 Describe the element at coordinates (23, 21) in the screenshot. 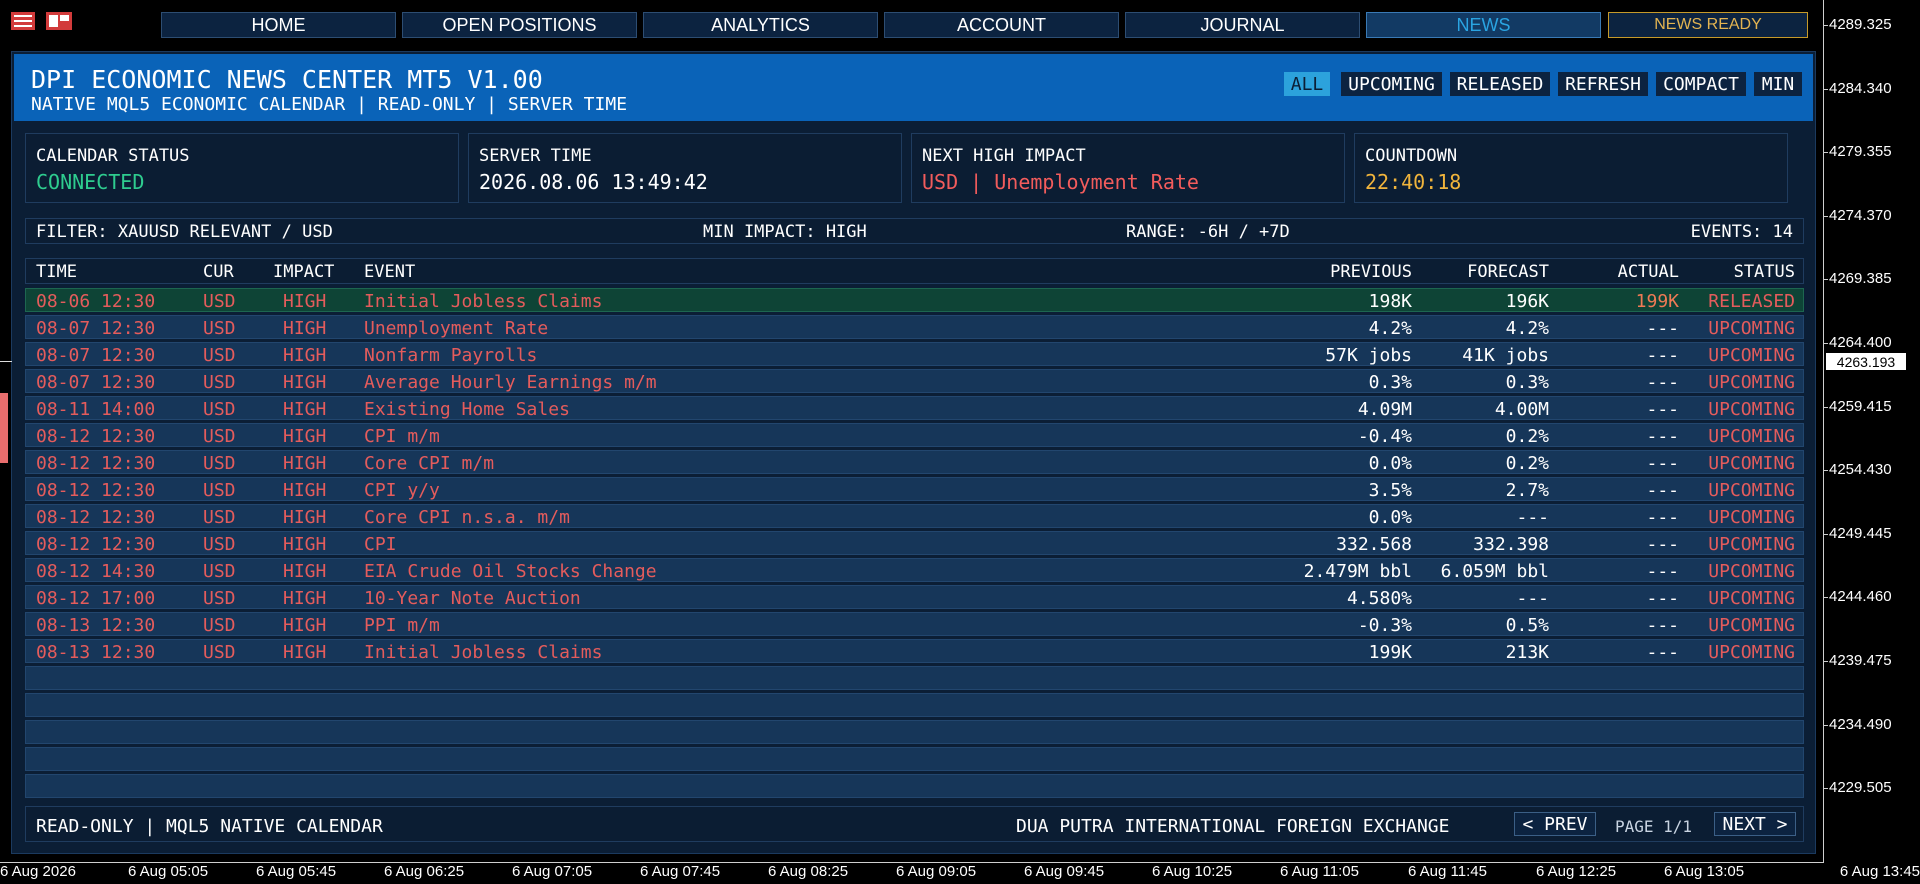

I see `menu-icon` at that location.